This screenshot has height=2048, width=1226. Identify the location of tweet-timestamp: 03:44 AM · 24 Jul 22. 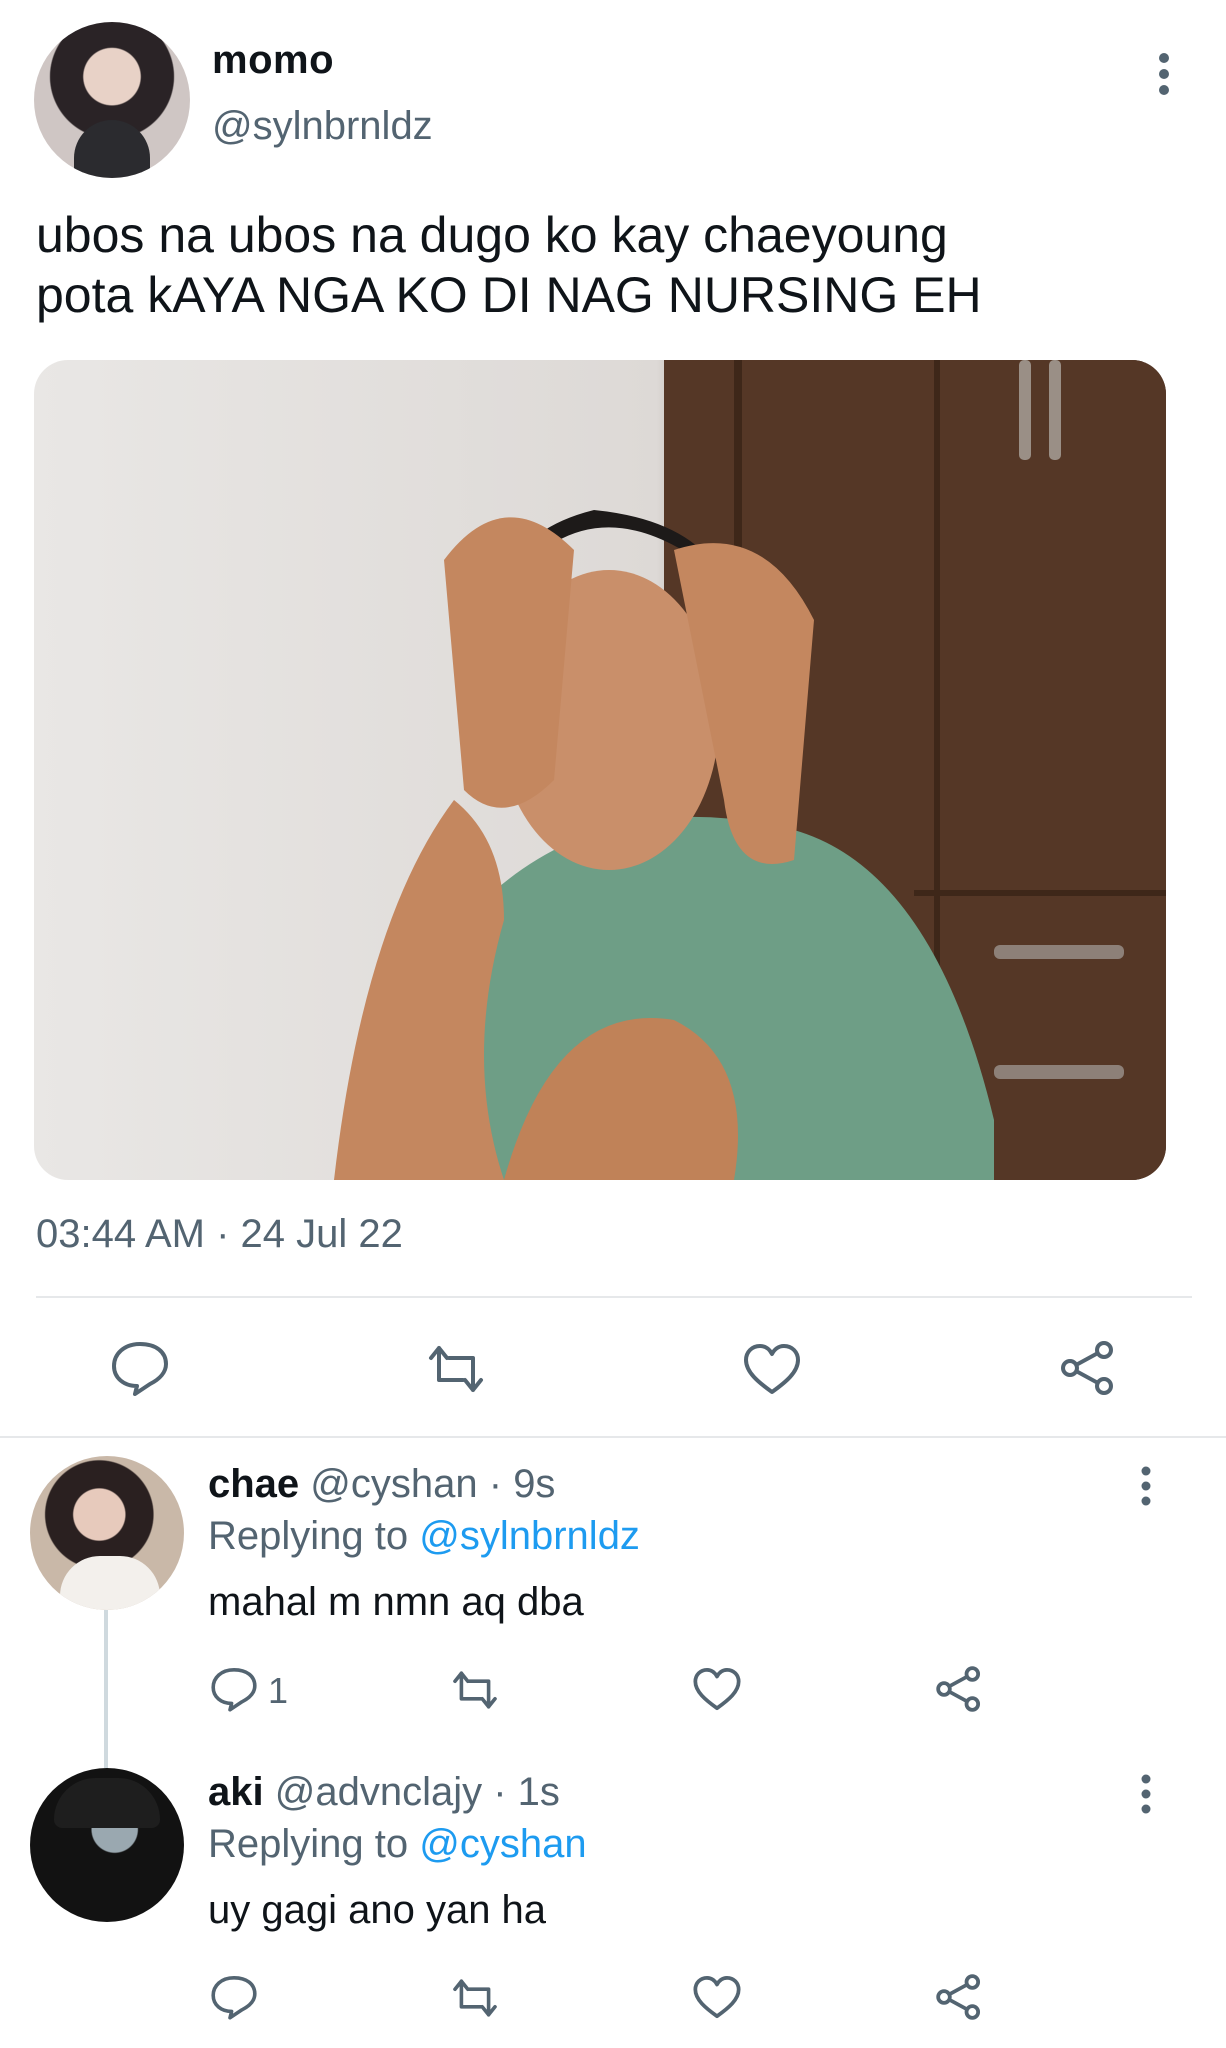
(219, 1234).